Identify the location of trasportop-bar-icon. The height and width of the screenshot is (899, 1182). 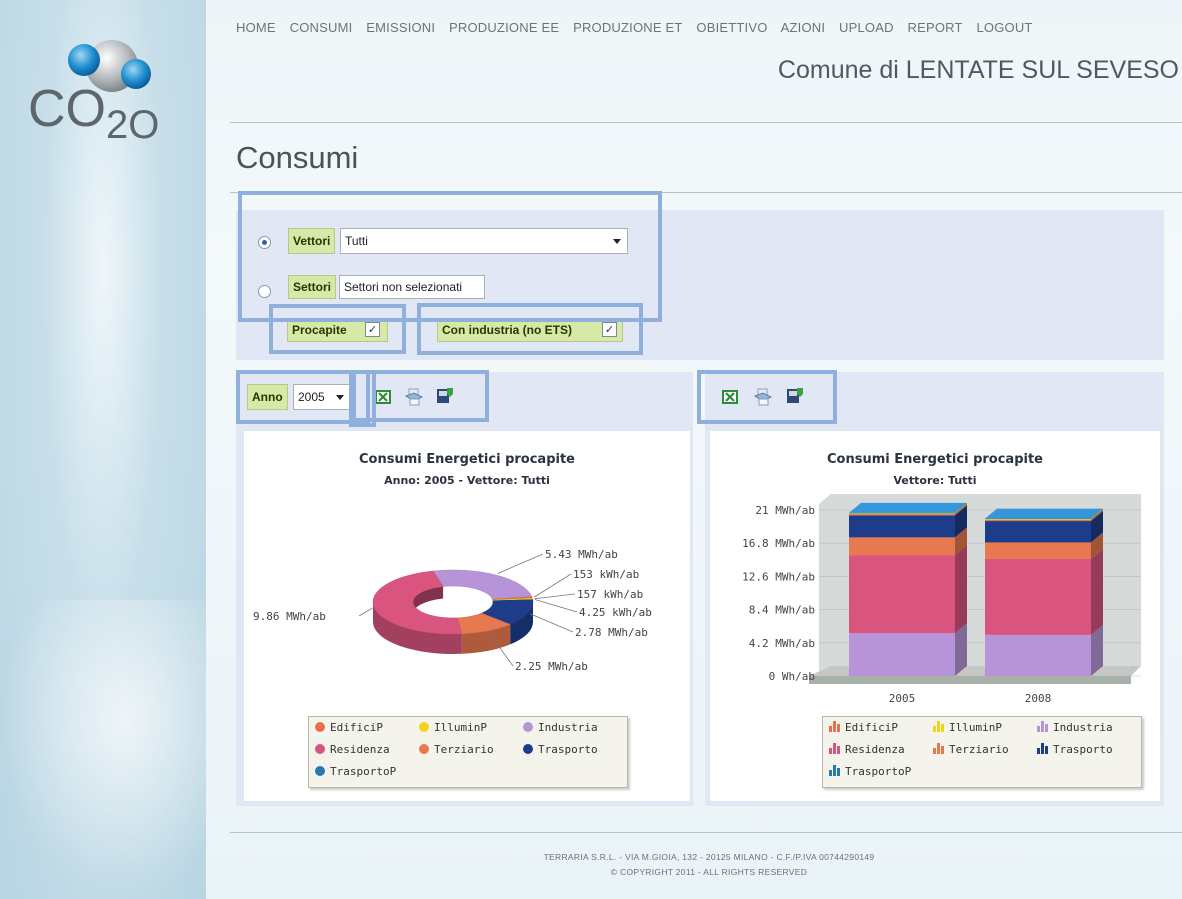
(834, 770).